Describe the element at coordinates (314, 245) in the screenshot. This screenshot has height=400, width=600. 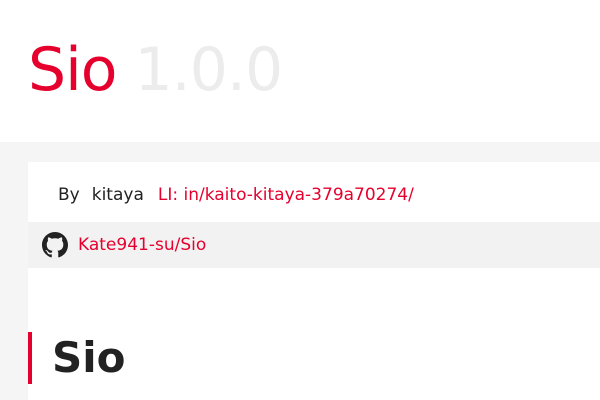
I see `repository-row: Kate941-su/Sio` at that location.